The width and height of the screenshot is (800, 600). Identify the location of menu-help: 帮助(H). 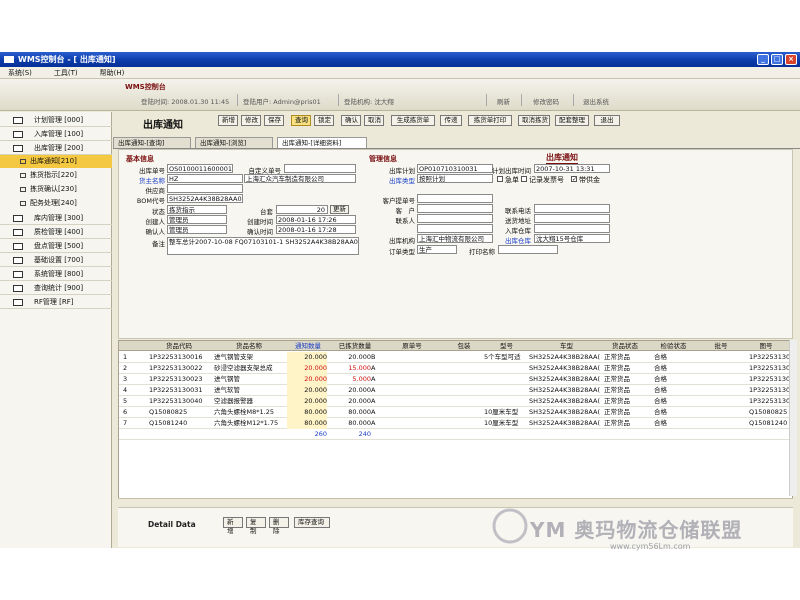
(112, 72).